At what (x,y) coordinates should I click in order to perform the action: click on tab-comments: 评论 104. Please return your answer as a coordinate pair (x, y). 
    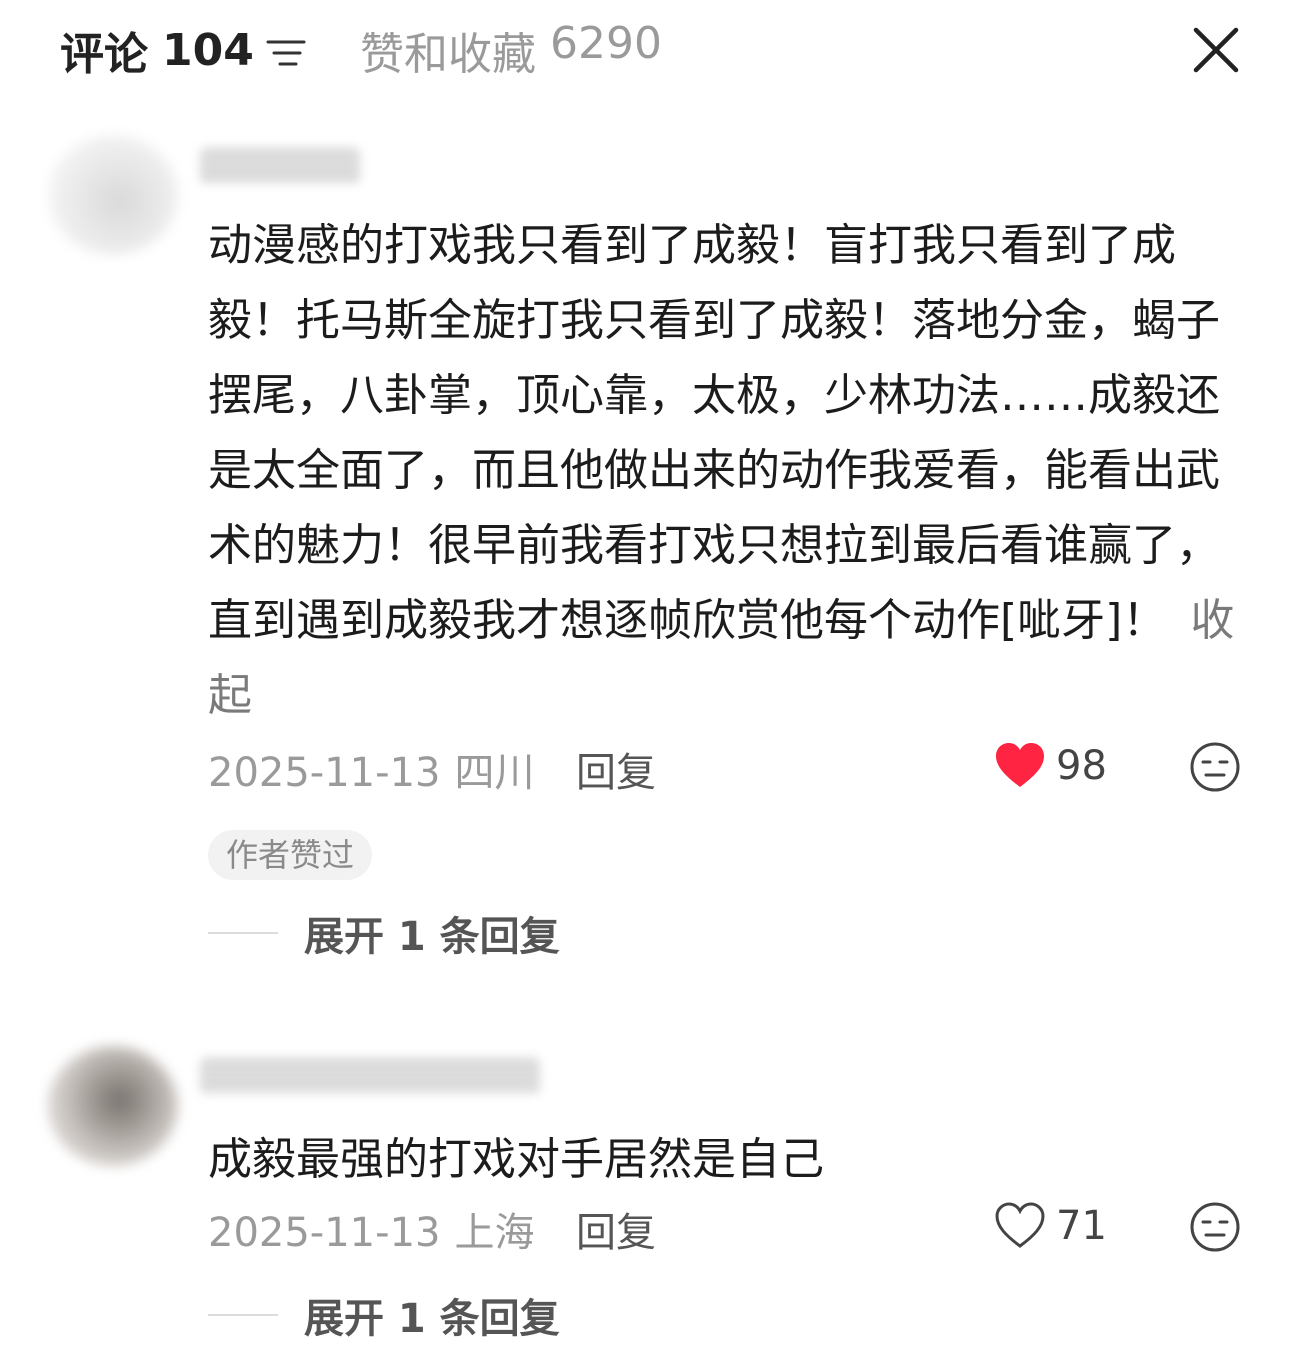
    Looking at the image, I should click on (183, 50).